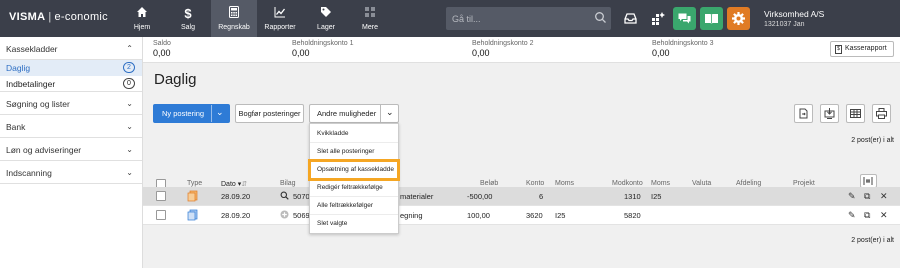  What do you see at coordinates (701, 183) in the screenshot?
I see `column-header-valuta: Valuta` at bounding box center [701, 183].